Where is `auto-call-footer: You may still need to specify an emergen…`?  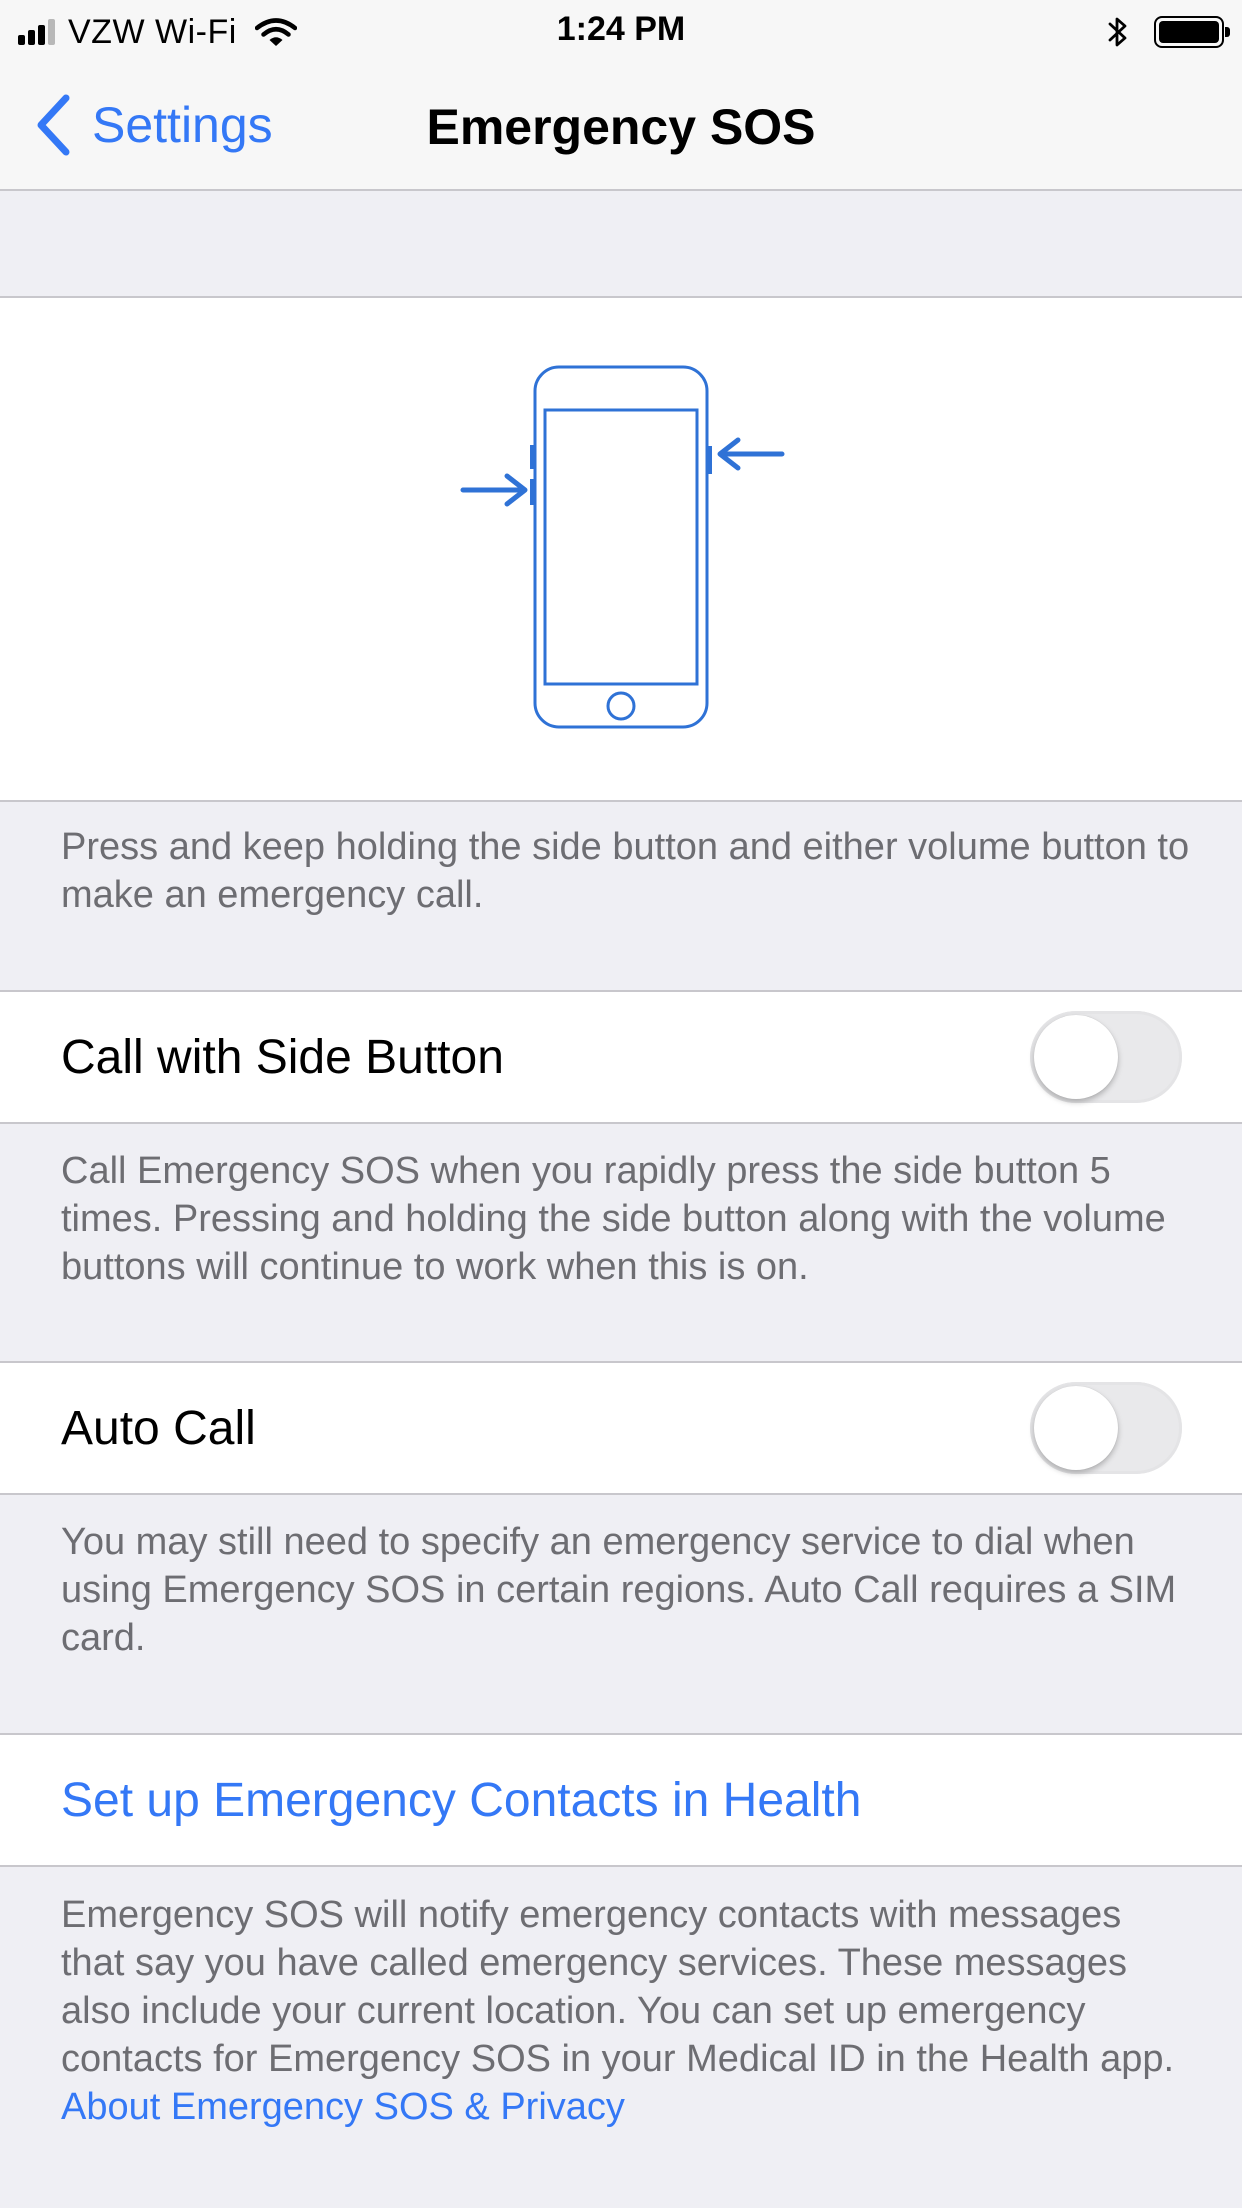 auto-call-footer: You may still need to specify an emergen… is located at coordinates (619, 1590).